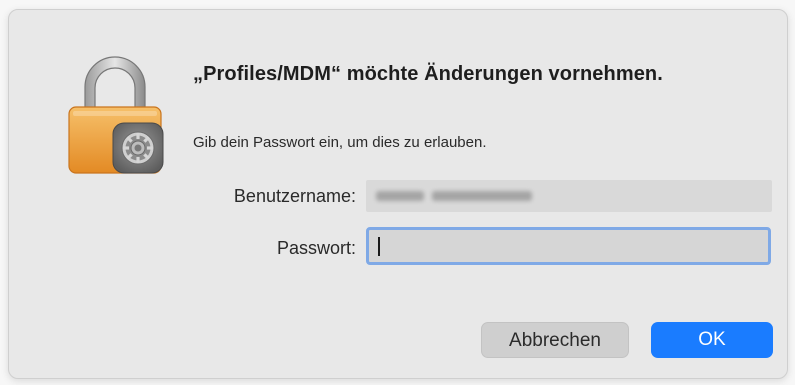 This screenshot has width=795, height=385. Describe the element at coordinates (294, 196) in the screenshot. I see `username-label: Benutzername:` at that location.